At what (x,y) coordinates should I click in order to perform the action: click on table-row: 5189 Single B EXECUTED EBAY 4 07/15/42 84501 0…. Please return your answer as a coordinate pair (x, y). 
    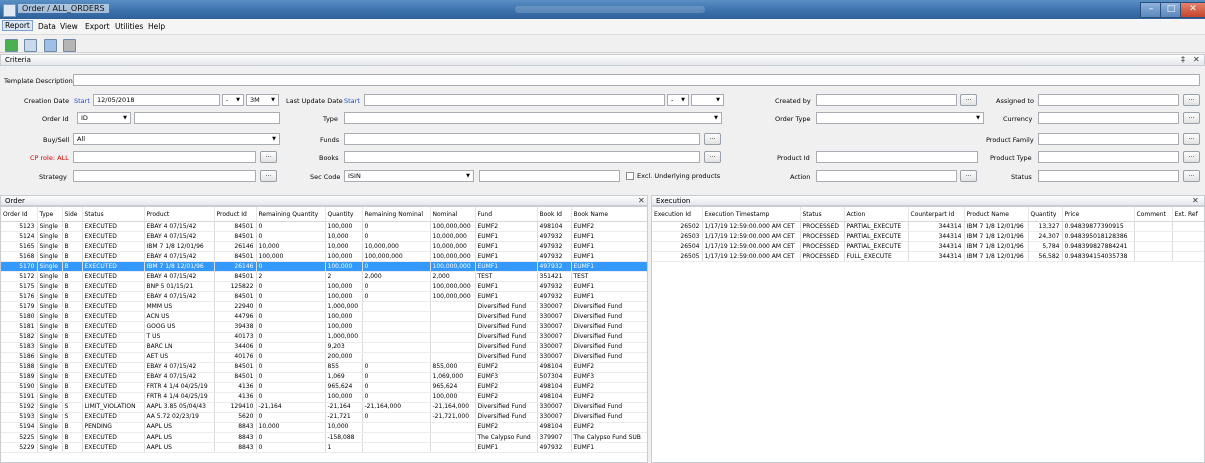
    Looking at the image, I should click on (324, 377).